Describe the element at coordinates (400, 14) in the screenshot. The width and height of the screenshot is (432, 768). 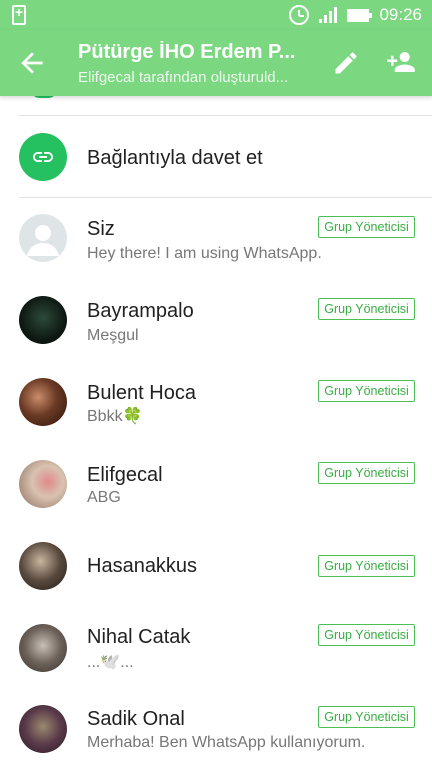
I see `clock: 09:26` at that location.